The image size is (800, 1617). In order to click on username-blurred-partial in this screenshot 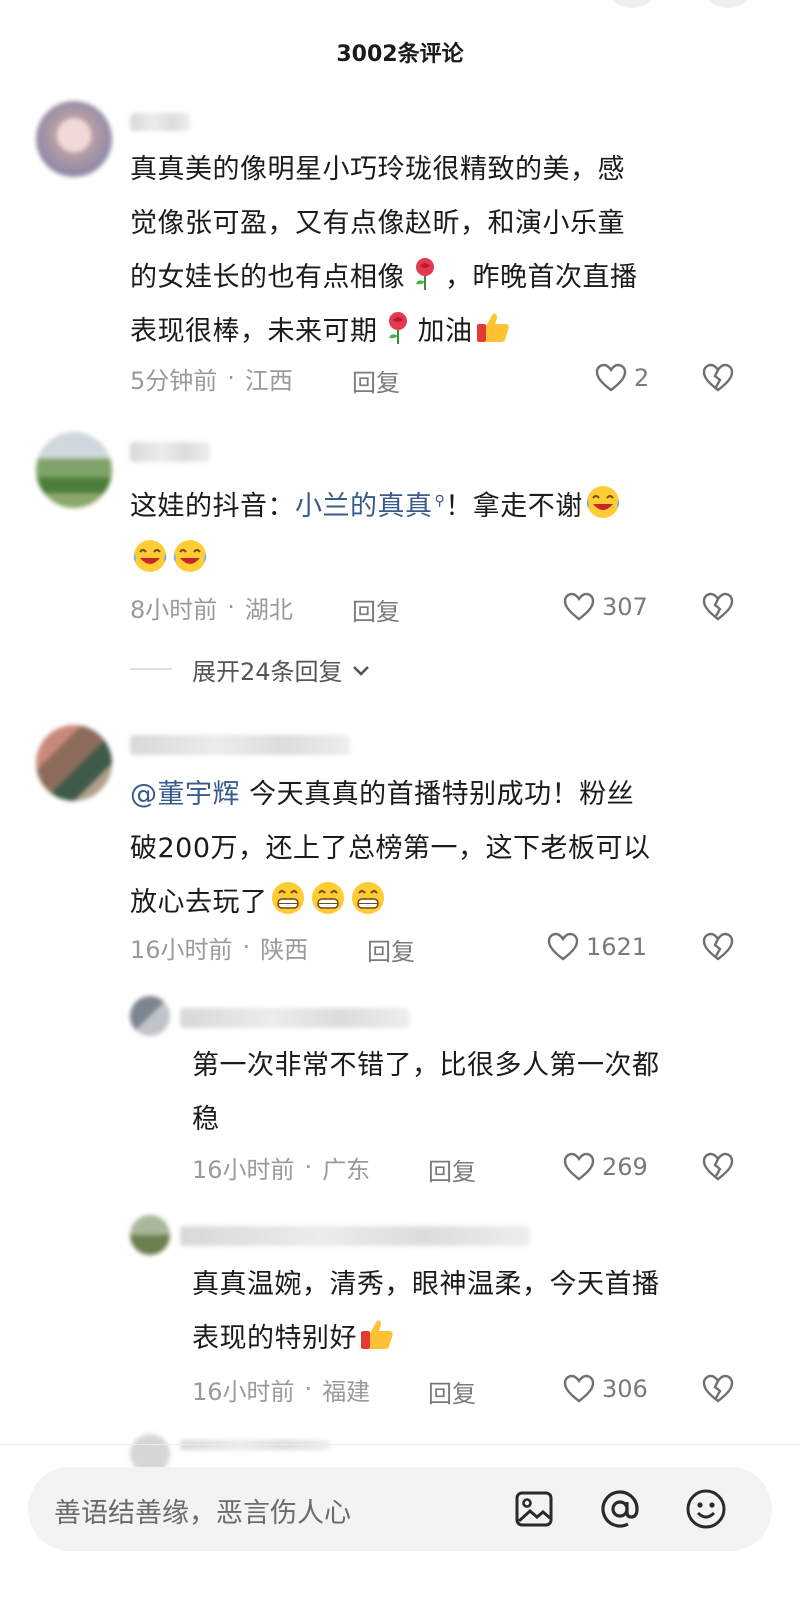, I will do `click(255, 1445)`.